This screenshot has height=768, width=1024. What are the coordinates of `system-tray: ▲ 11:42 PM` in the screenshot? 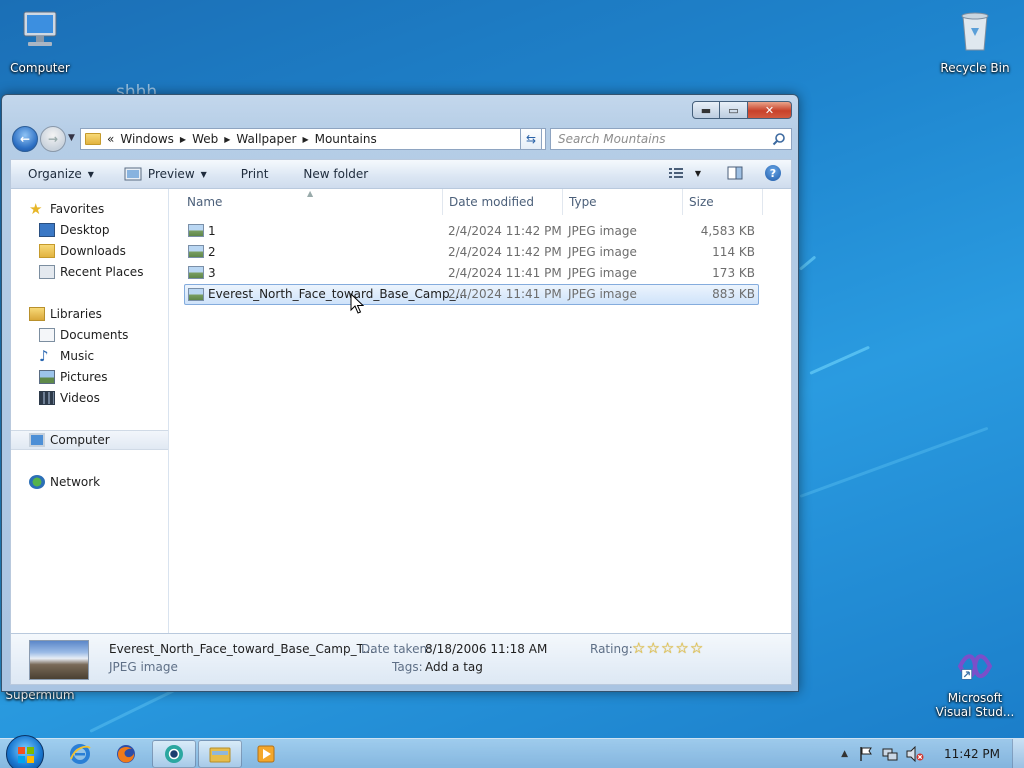 It's located at (932, 753).